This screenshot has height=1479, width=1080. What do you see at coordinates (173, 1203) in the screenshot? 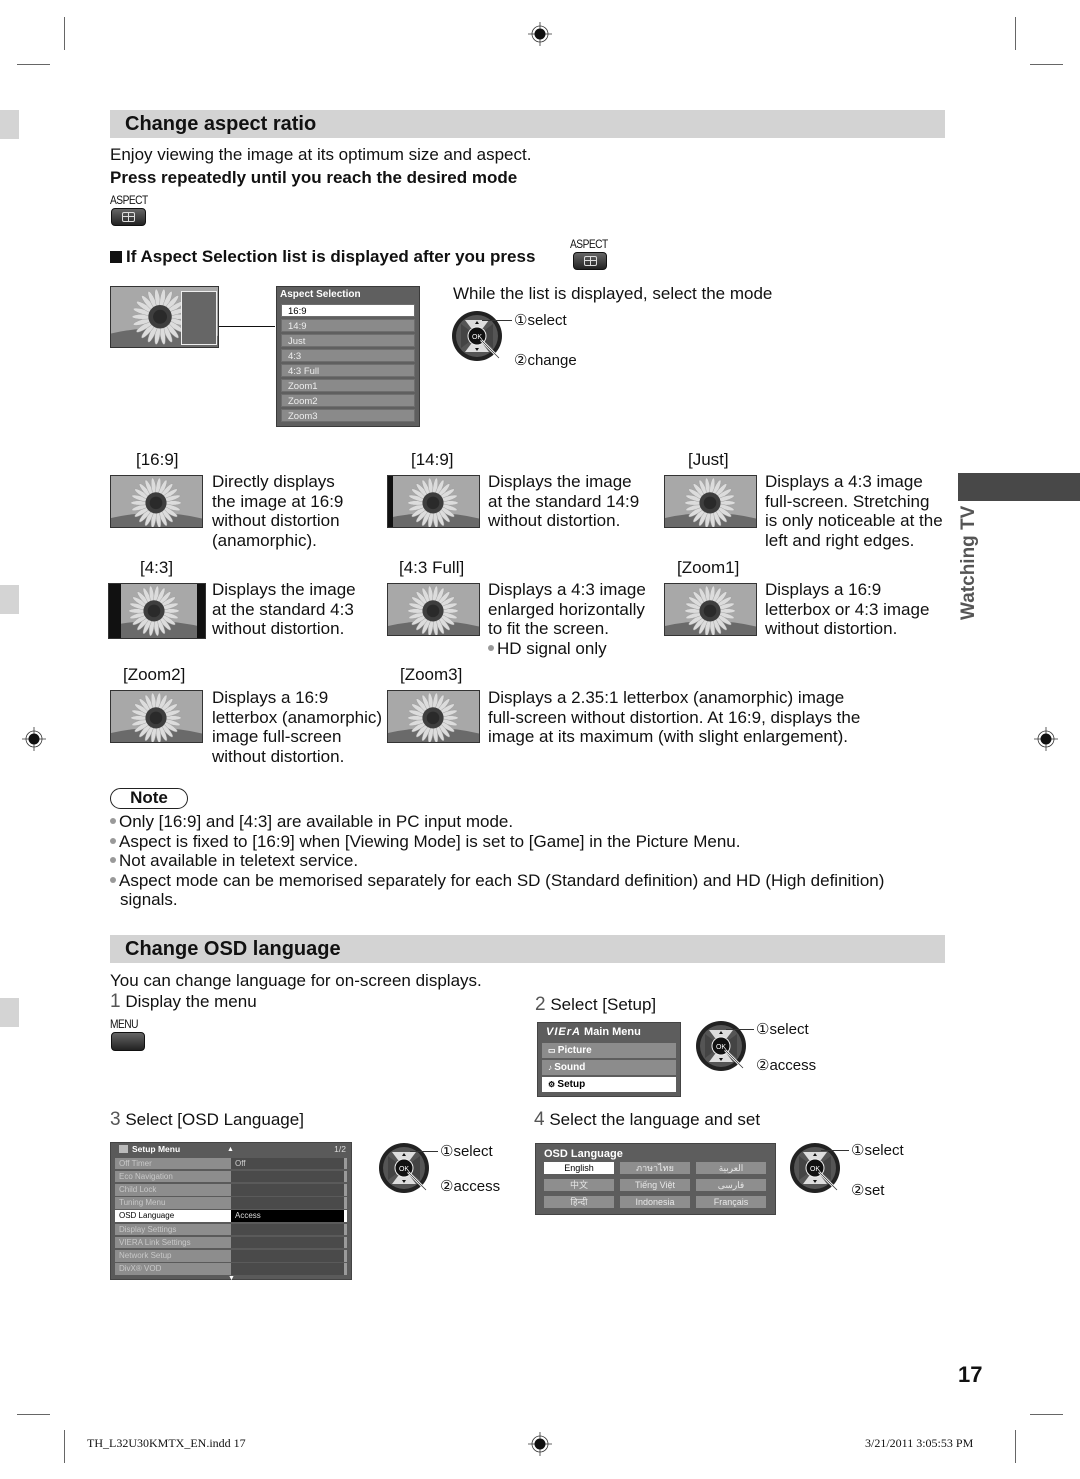
I see `setup-menu-row-label: Tuning Menu` at bounding box center [173, 1203].